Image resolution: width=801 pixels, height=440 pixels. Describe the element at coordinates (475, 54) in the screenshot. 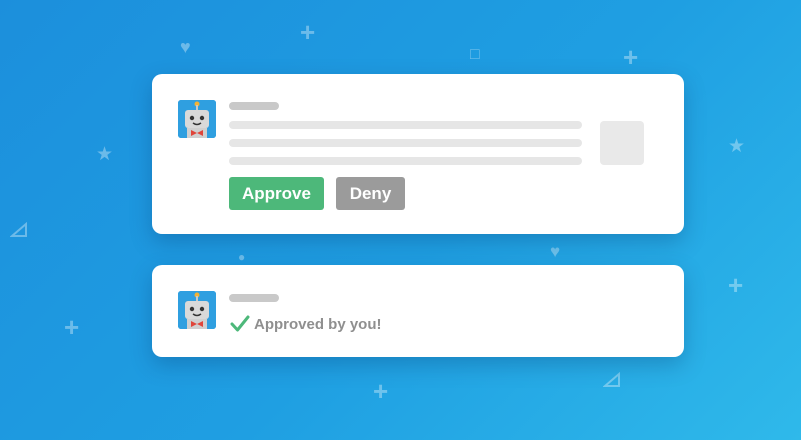

I see `square-icon: □` at that location.